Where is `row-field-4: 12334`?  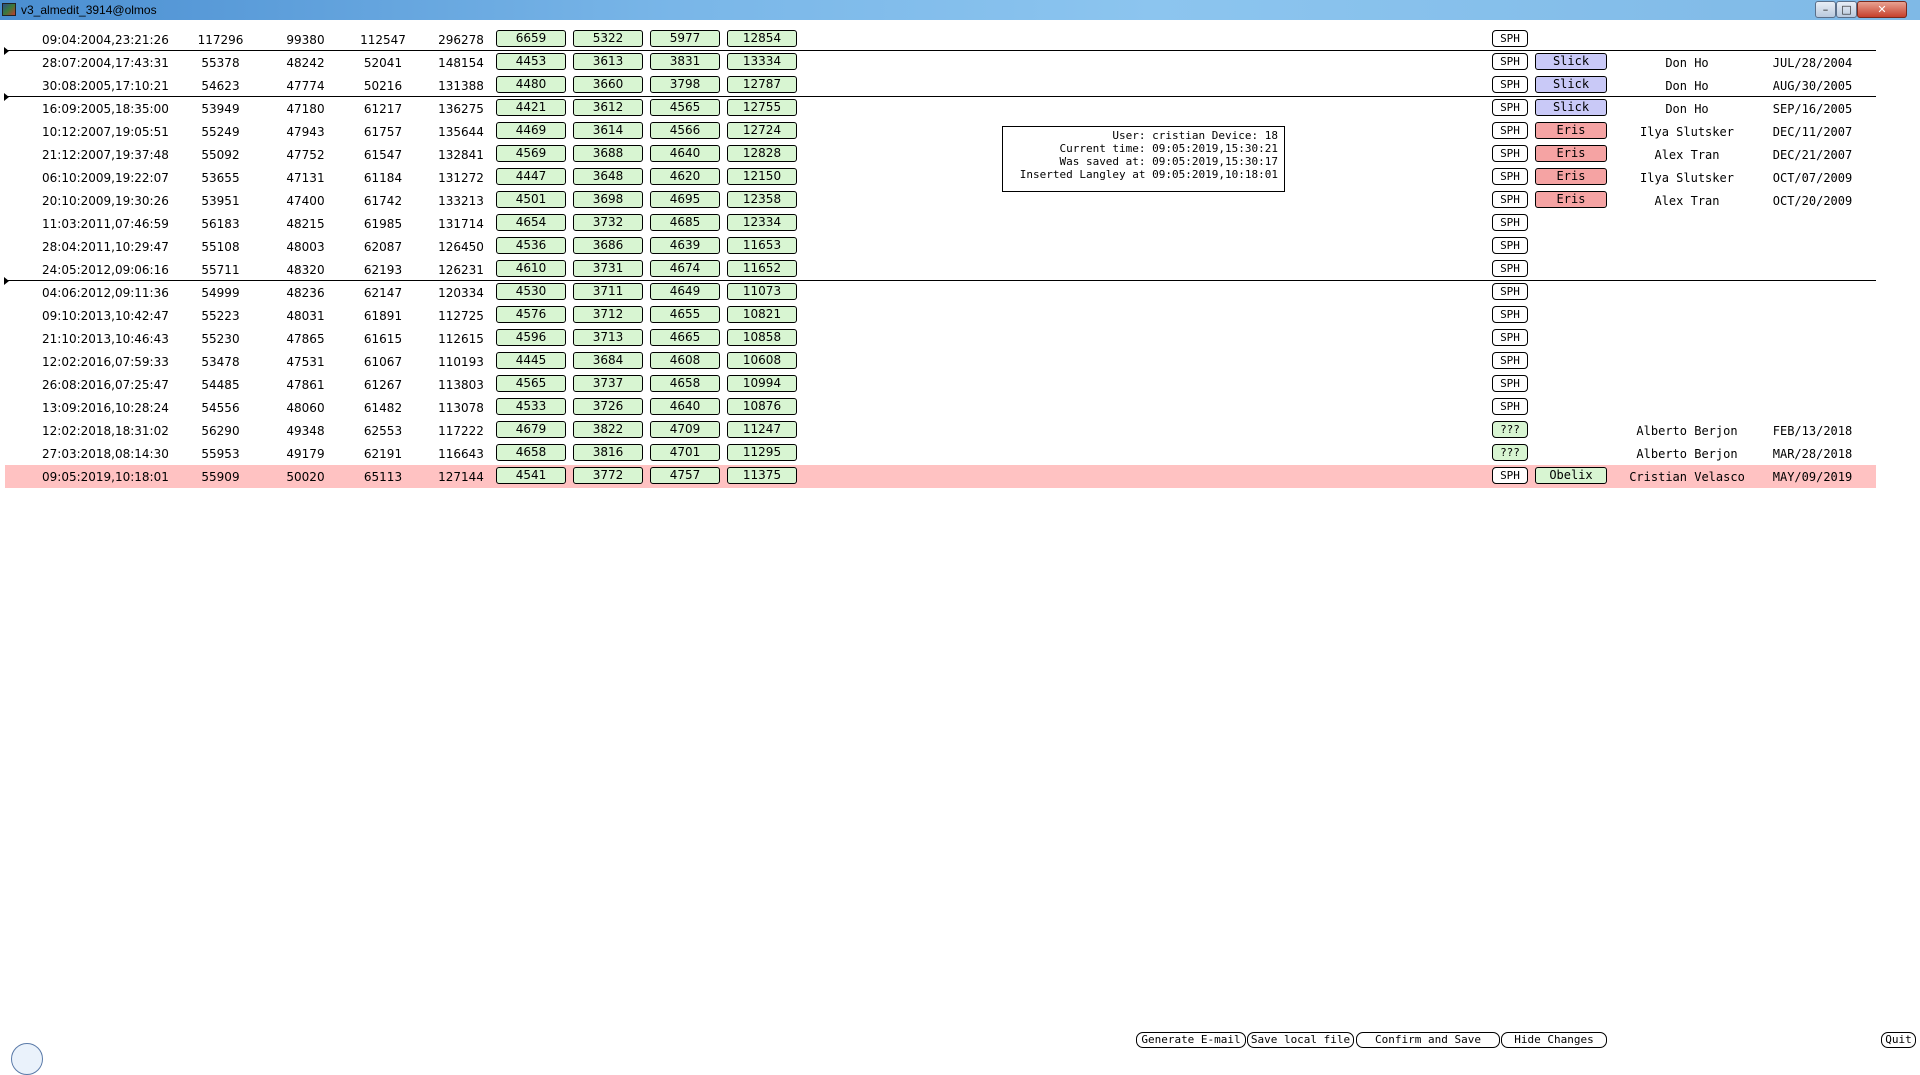 row-field-4: 12334 is located at coordinates (762, 222).